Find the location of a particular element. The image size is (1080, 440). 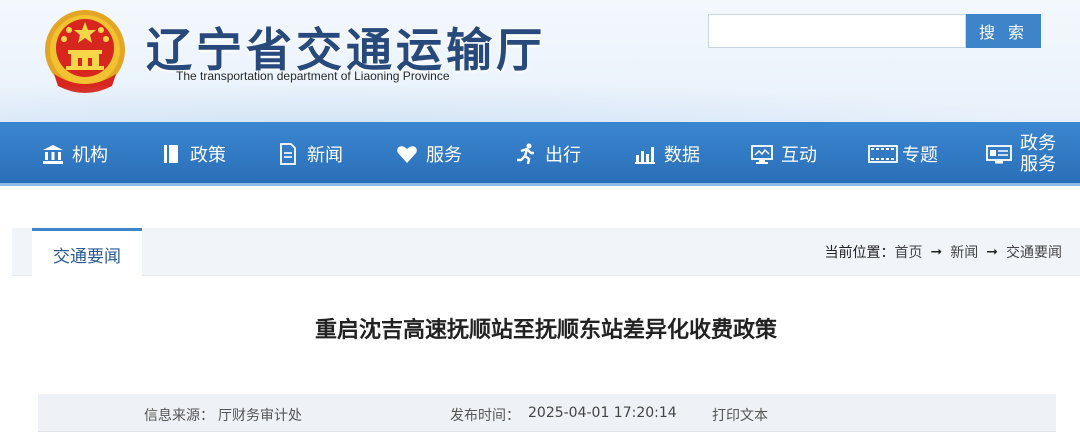

institution-icon is located at coordinates (53, 154).